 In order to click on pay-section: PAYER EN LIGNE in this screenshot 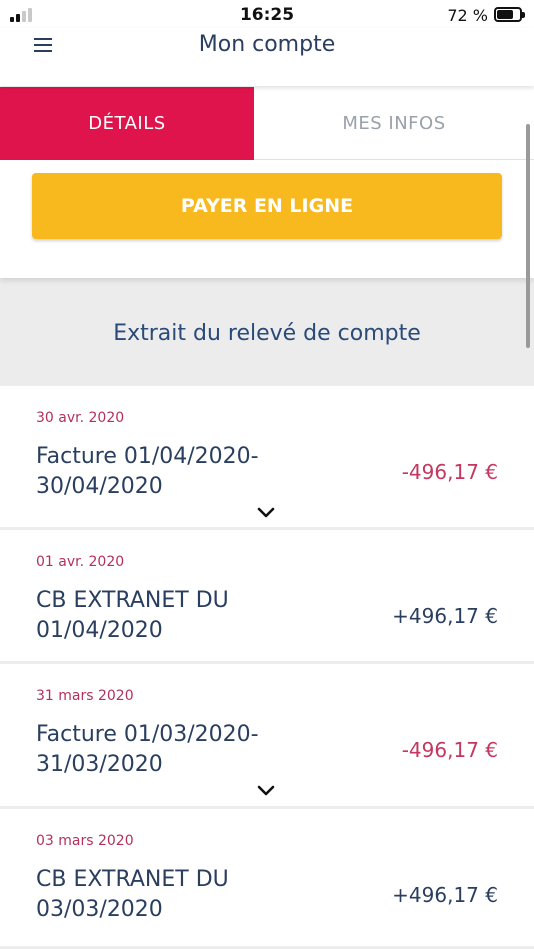, I will do `click(267, 219)`.